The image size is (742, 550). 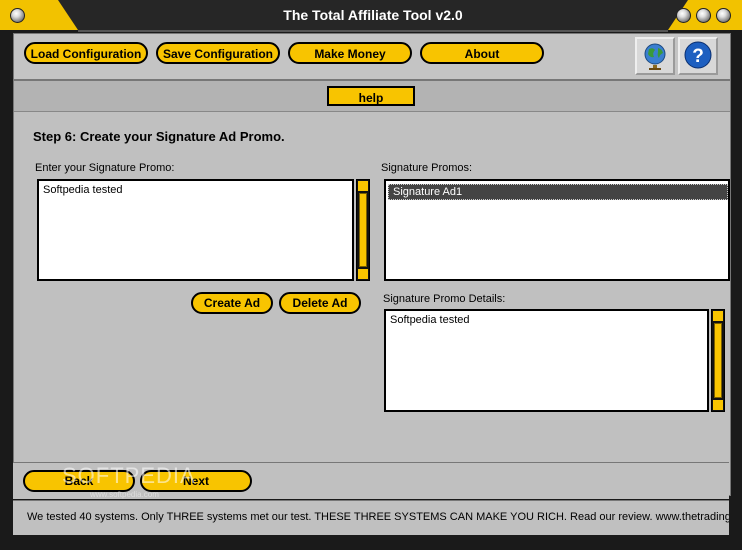 I want to click on title-bar: The Total Affiliate Tool v2.0, so click(x=371, y=16).